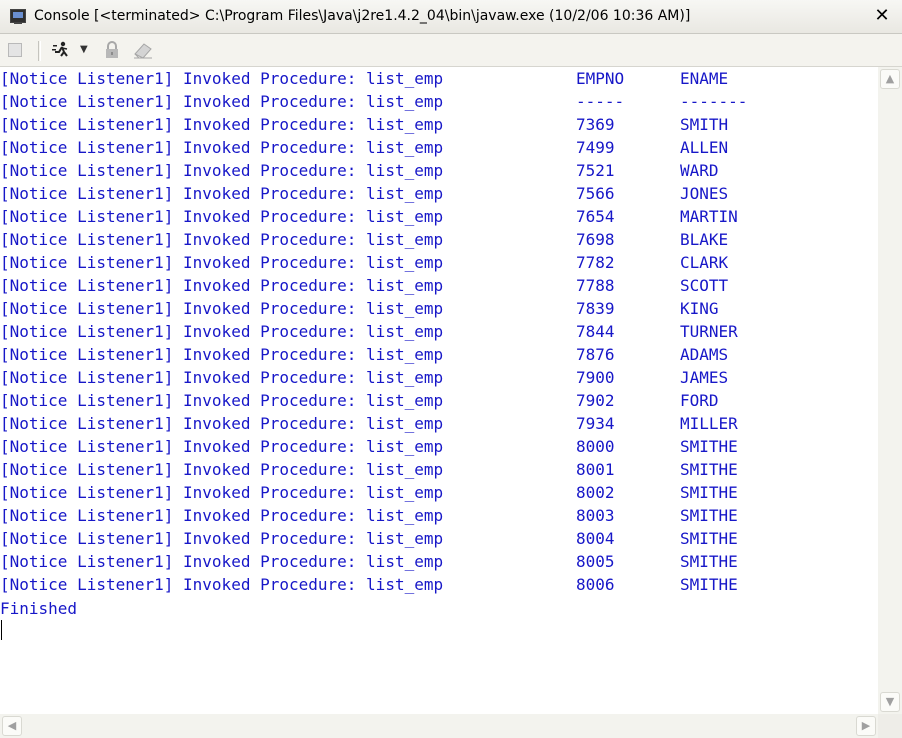 This screenshot has width=902, height=738. I want to click on console-line-empno: 7788, so click(595, 285).